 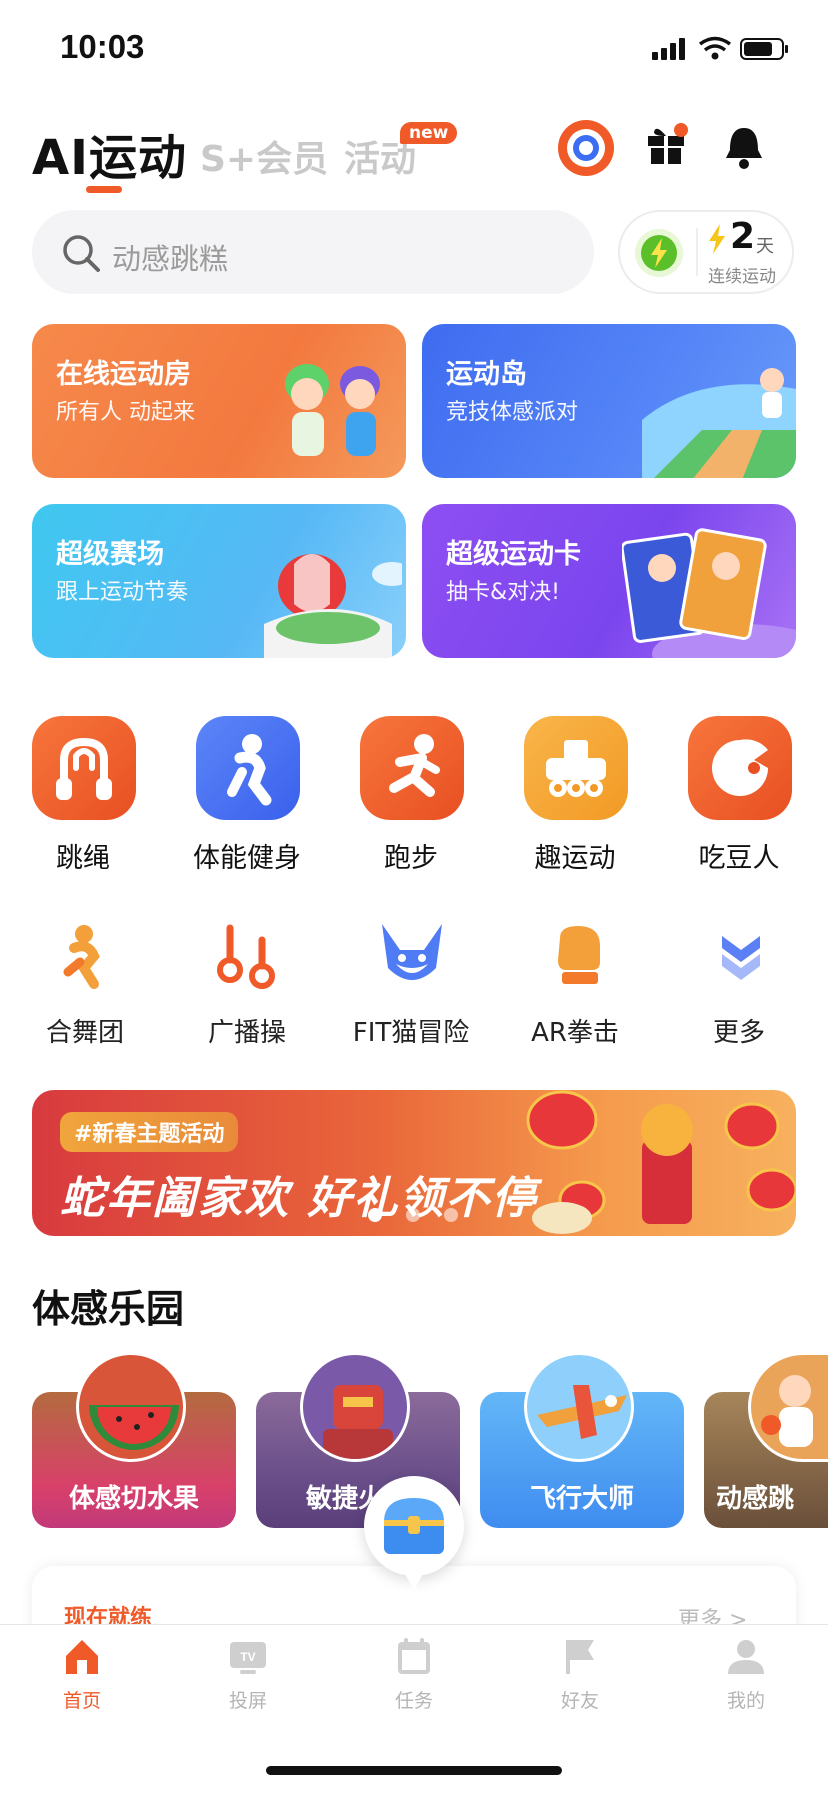 What do you see at coordinates (739, 858) in the screenshot?
I see `grid-label: 吃豆人` at bounding box center [739, 858].